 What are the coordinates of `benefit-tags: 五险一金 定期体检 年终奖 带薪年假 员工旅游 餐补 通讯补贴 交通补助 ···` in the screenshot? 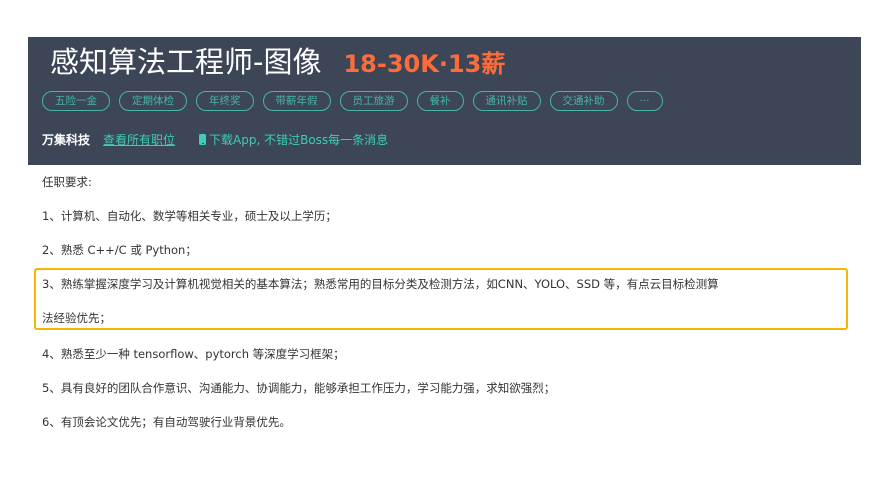 It's located at (357, 101).